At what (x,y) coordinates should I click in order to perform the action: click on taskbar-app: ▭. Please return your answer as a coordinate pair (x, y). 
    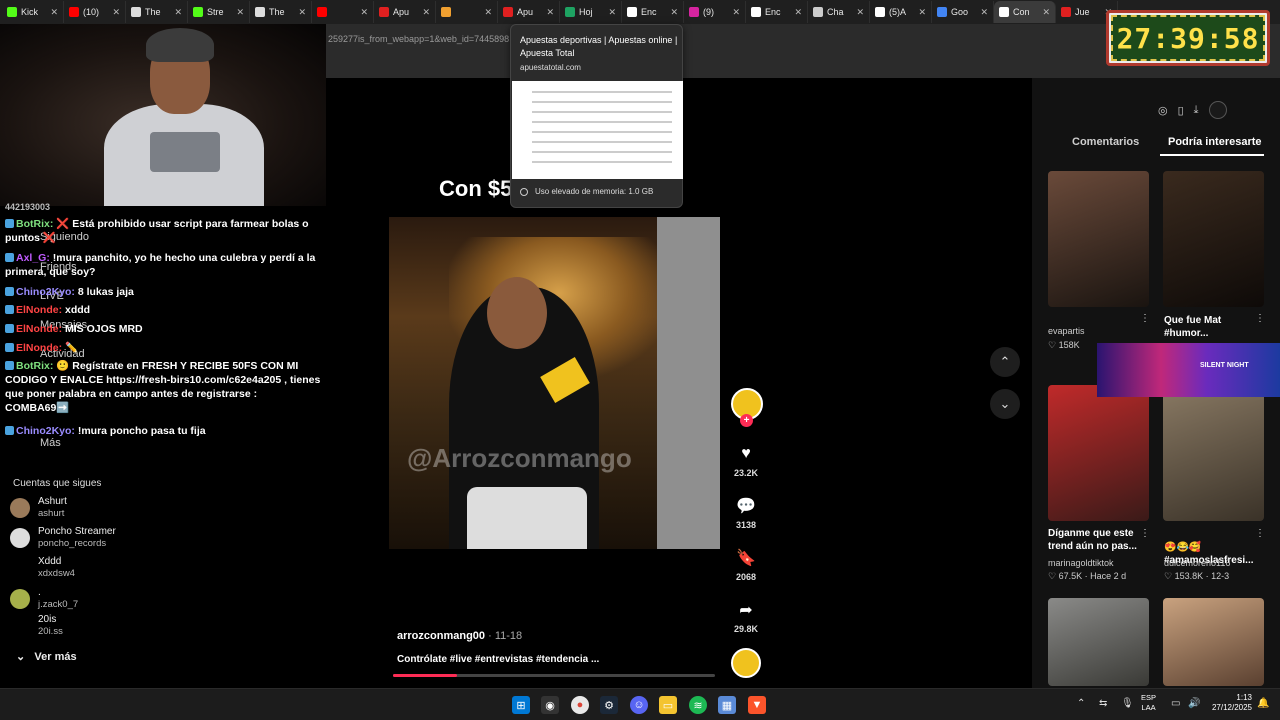
    Looking at the image, I should click on (668, 705).